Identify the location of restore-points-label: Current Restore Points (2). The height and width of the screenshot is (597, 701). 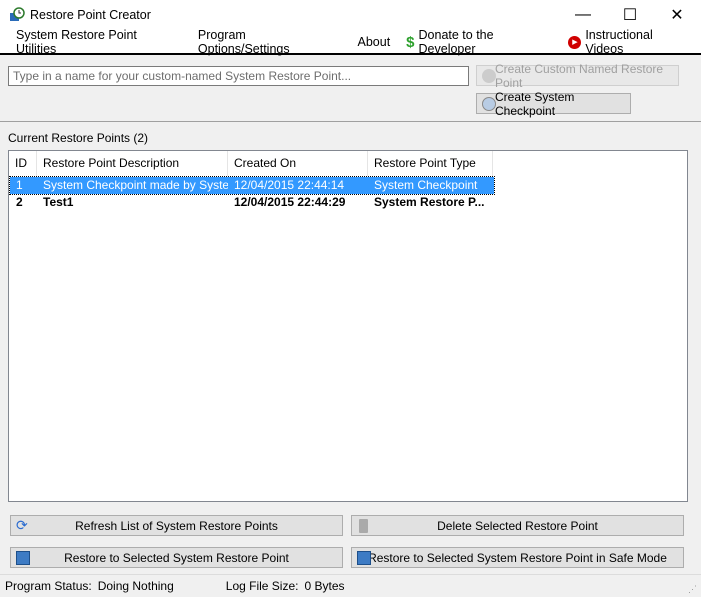
(78, 138).